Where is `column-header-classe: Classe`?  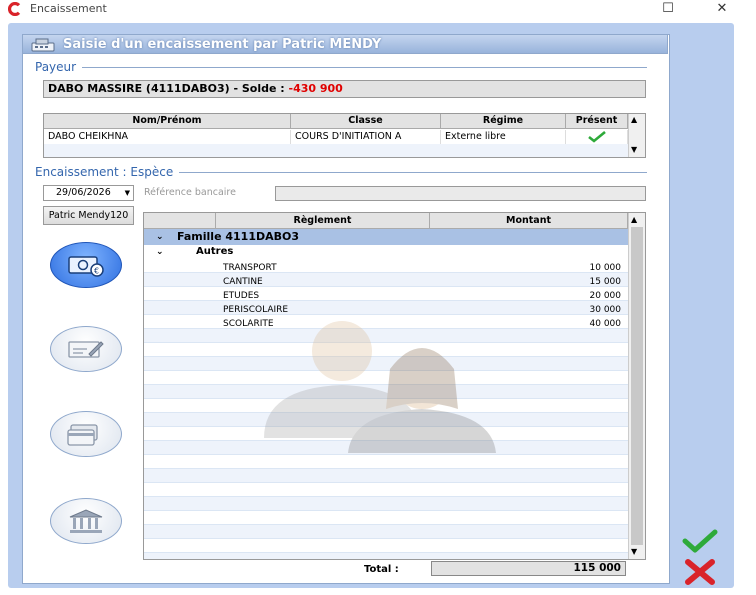 column-header-classe: Classe is located at coordinates (366, 121).